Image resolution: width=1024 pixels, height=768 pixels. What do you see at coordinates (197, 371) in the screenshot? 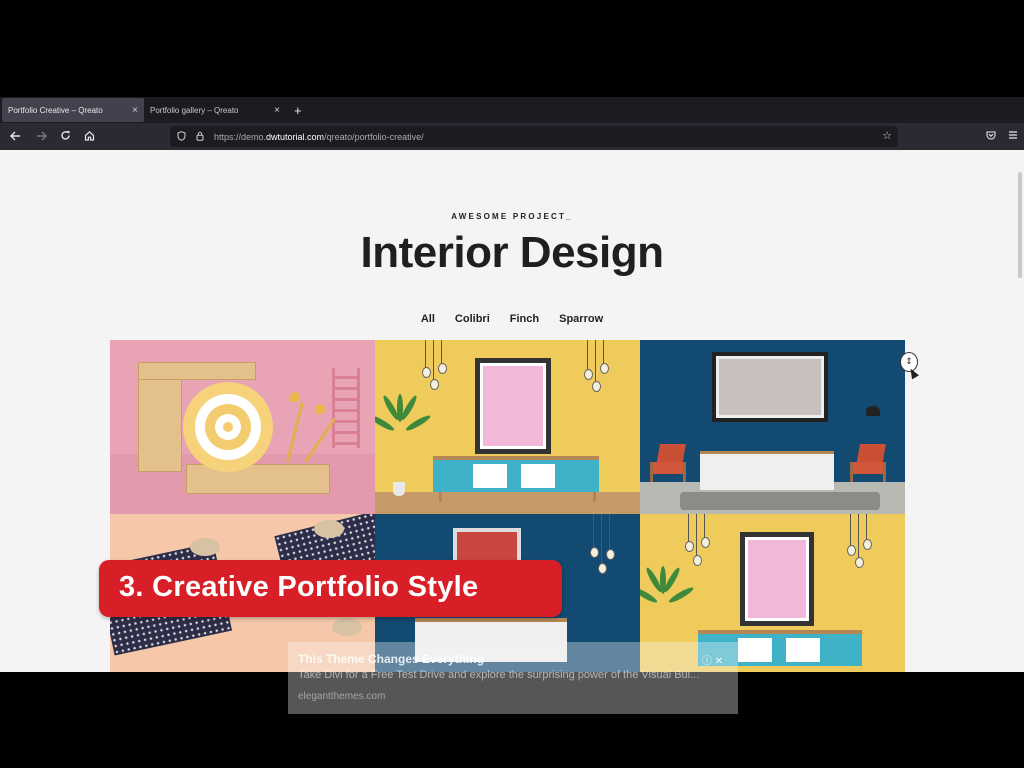
I see `wood-block` at bounding box center [197, 371].